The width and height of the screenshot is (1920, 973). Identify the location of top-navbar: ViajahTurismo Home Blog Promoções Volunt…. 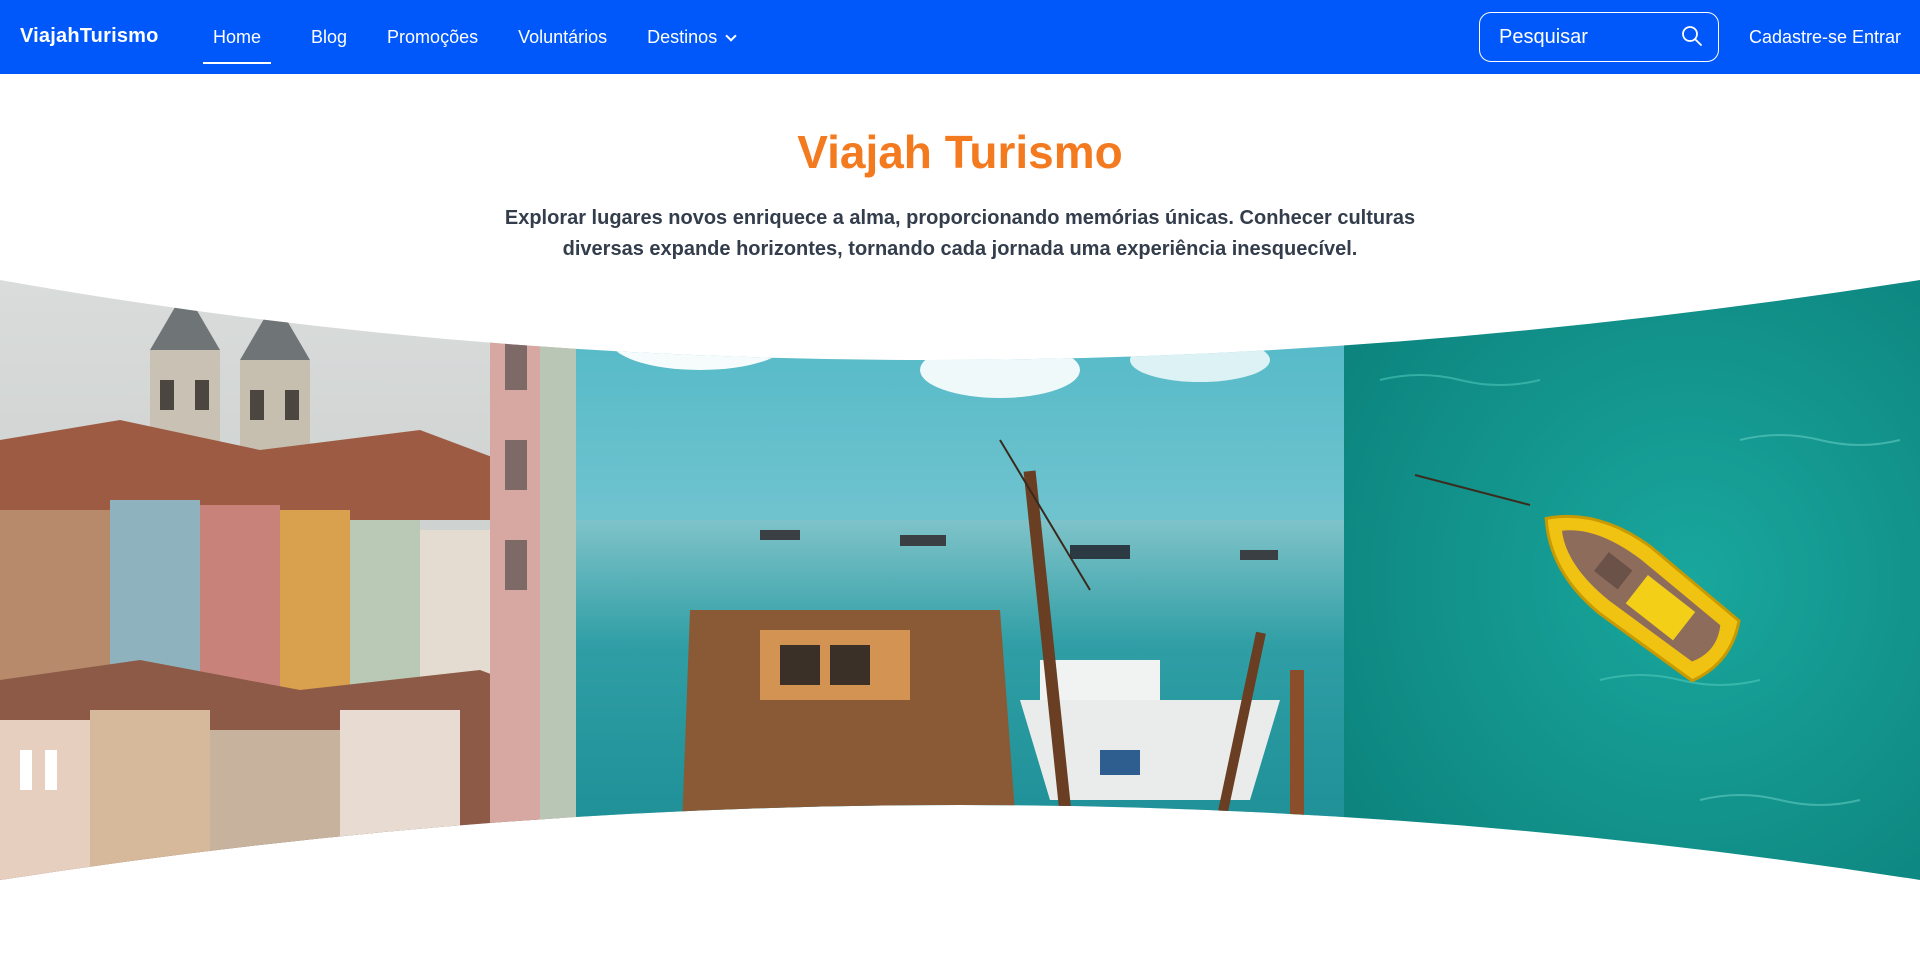
(960, 37).